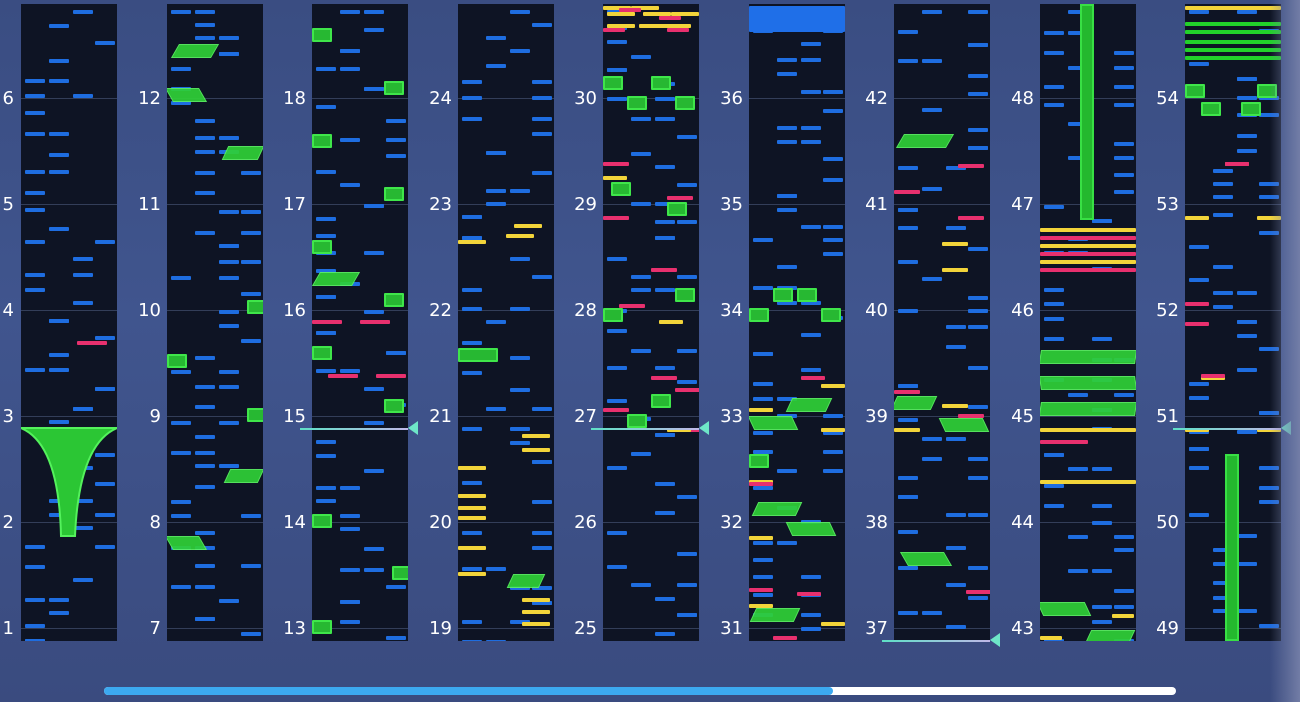 The width and height of the screenshot is (1300, 702). I want to click on bar-number-label: 24, so click(440, 98).